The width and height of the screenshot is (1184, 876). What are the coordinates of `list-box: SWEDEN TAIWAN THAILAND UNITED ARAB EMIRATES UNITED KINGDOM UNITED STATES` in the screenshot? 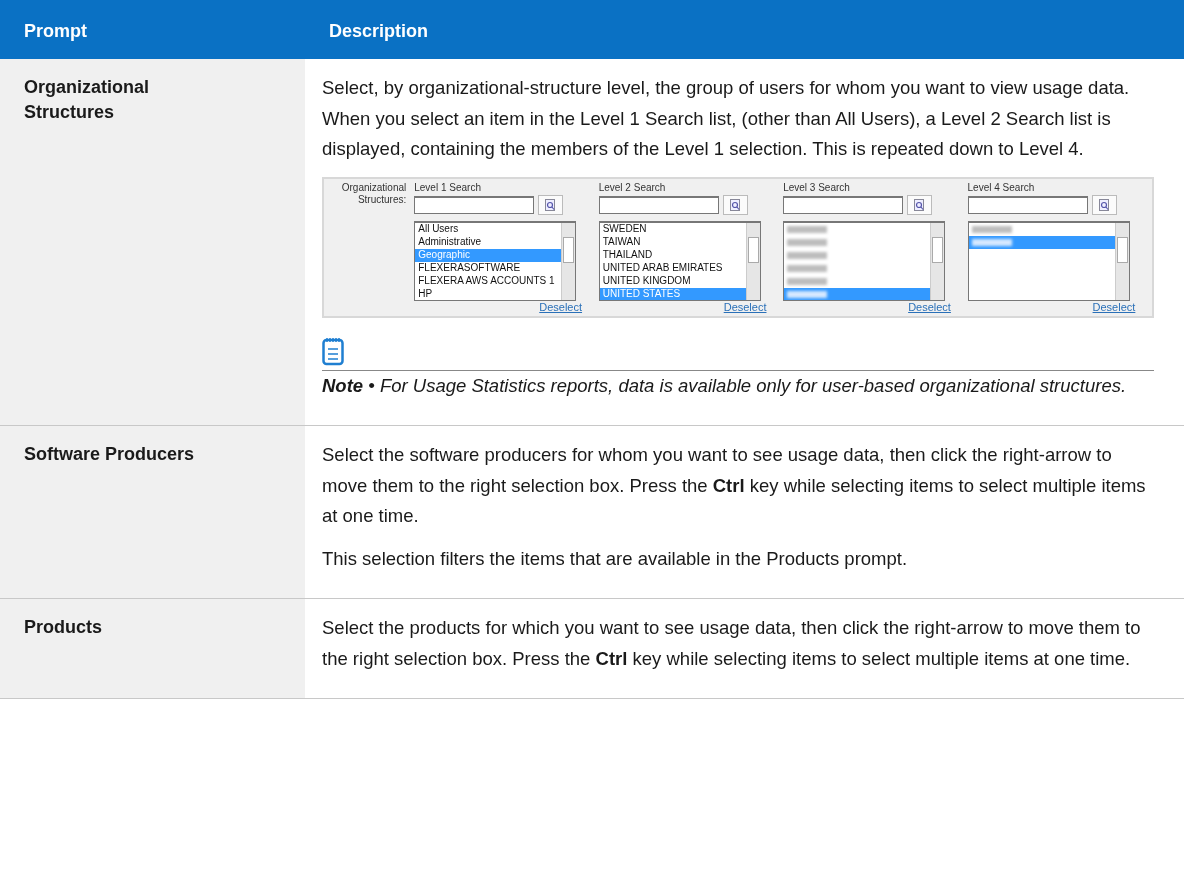 It's located at (679, 260).